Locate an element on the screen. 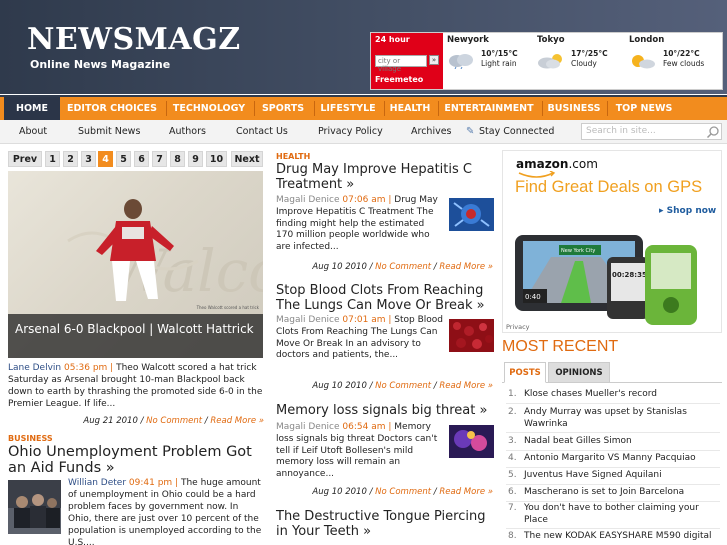 The height and width of the screenshot is (545, 727). list-item: 8. The new KODAK EASYSHARE M590 digital is located at coordinates (614, 536).